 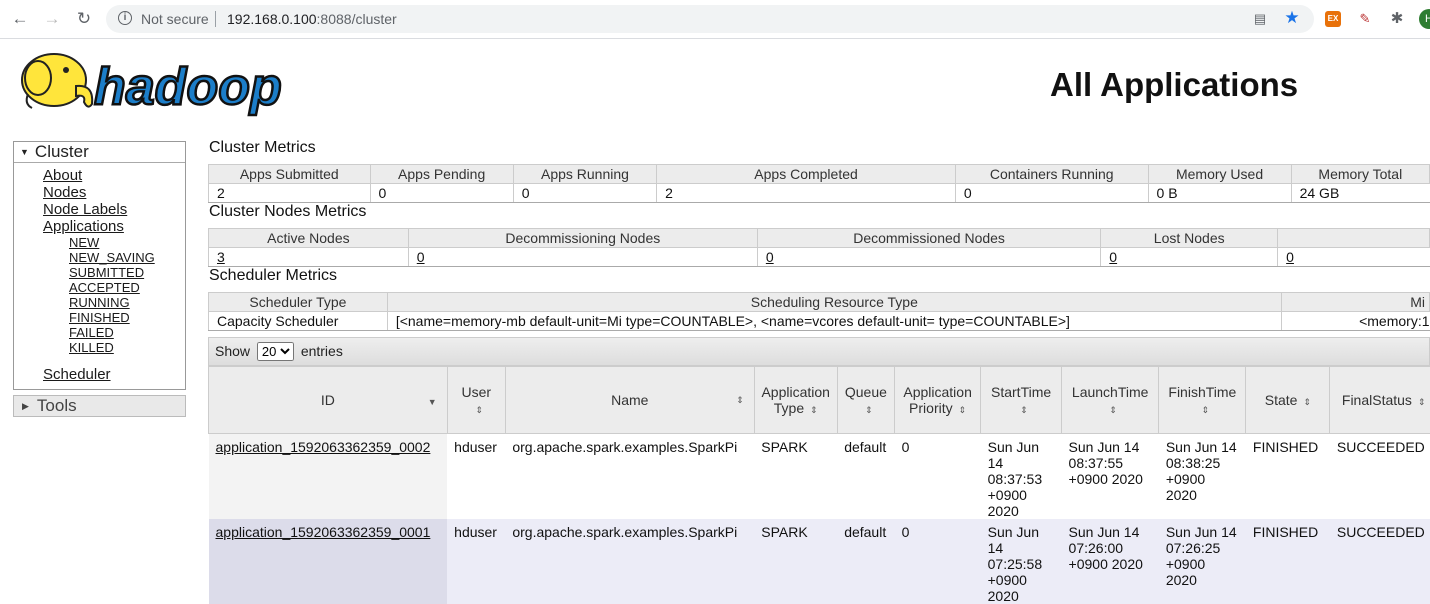 What do you see at coordinates (221, 257) in the screenshot?
I see `active-nodes-link: 3` at bounding box center [221, 257].